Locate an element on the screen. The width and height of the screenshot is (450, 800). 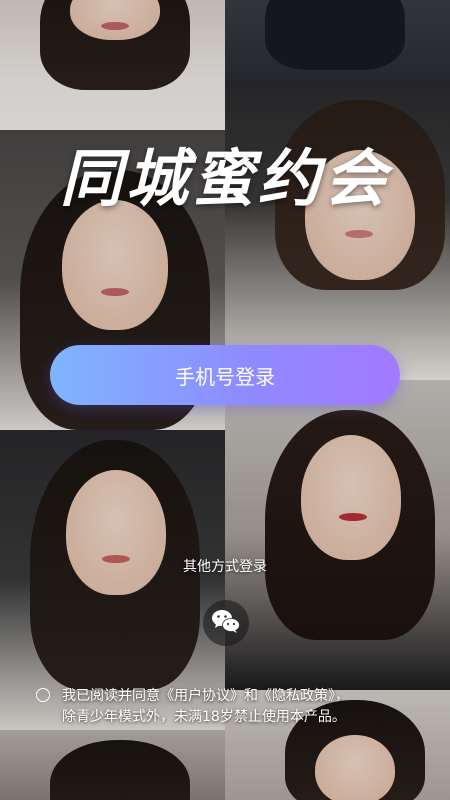
privacy-policy-link: 《隐私政策》 is located at coordinates (296, 696).